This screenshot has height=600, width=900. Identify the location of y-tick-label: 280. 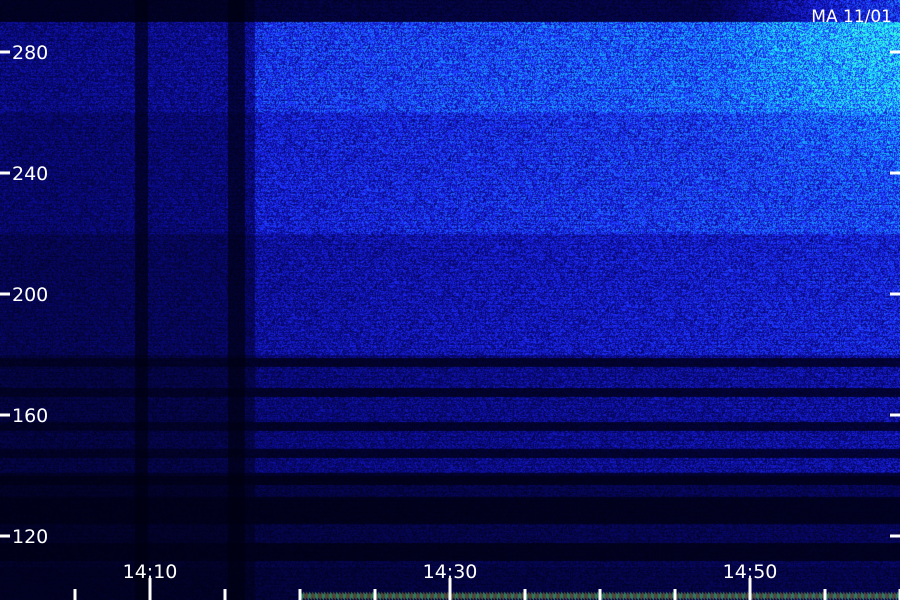
(30, 53).